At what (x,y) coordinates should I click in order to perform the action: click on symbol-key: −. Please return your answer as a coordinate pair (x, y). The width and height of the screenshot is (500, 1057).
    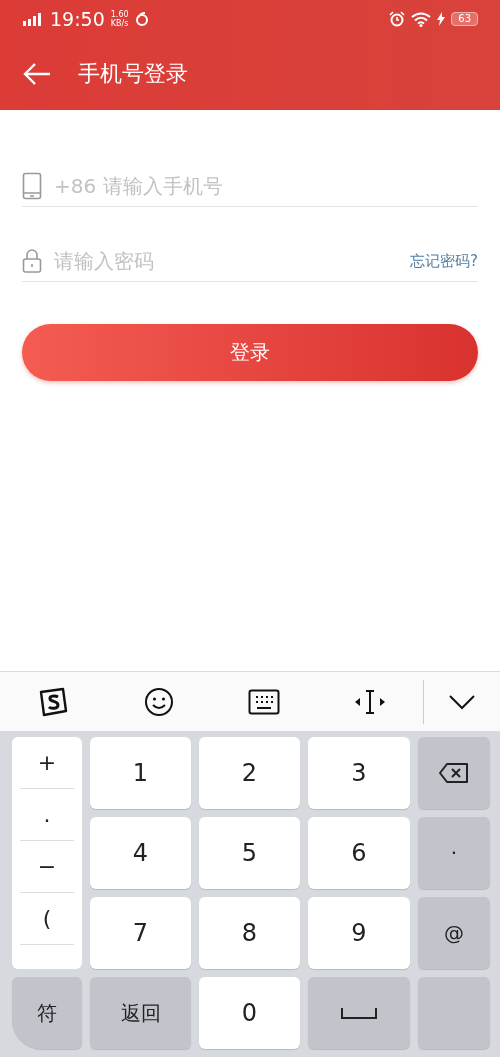
    Looking at the image, I should click on (47, 867).